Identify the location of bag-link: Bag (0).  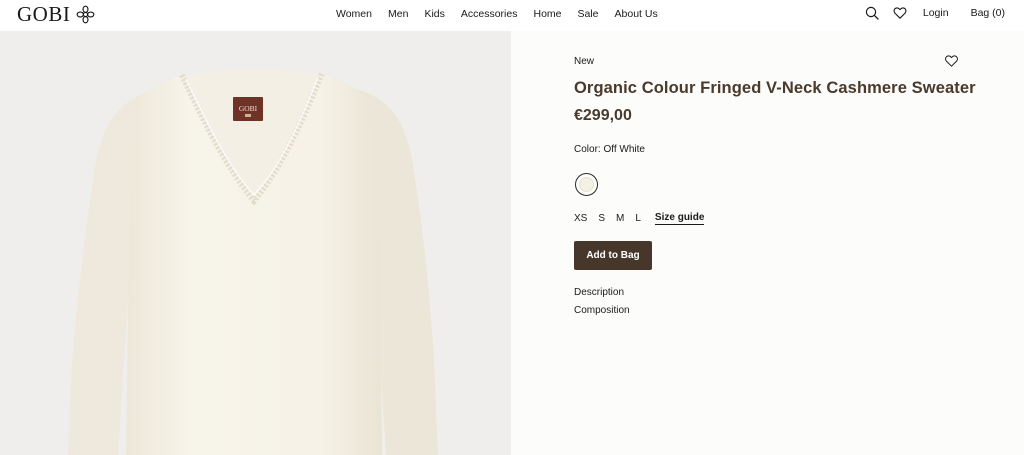
(988, 13).